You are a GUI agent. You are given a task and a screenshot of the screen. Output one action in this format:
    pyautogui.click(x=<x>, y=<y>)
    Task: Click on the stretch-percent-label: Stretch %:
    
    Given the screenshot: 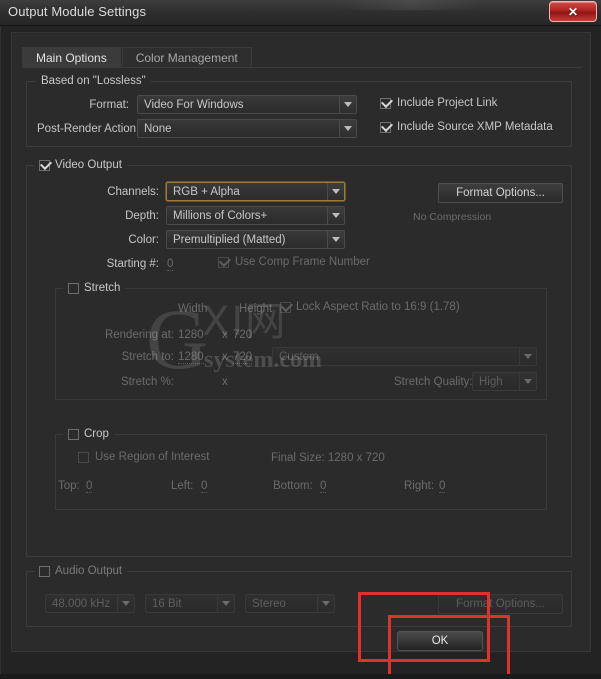 What is the action you would take?
    pyautogui.click(x=147, y=382)
    